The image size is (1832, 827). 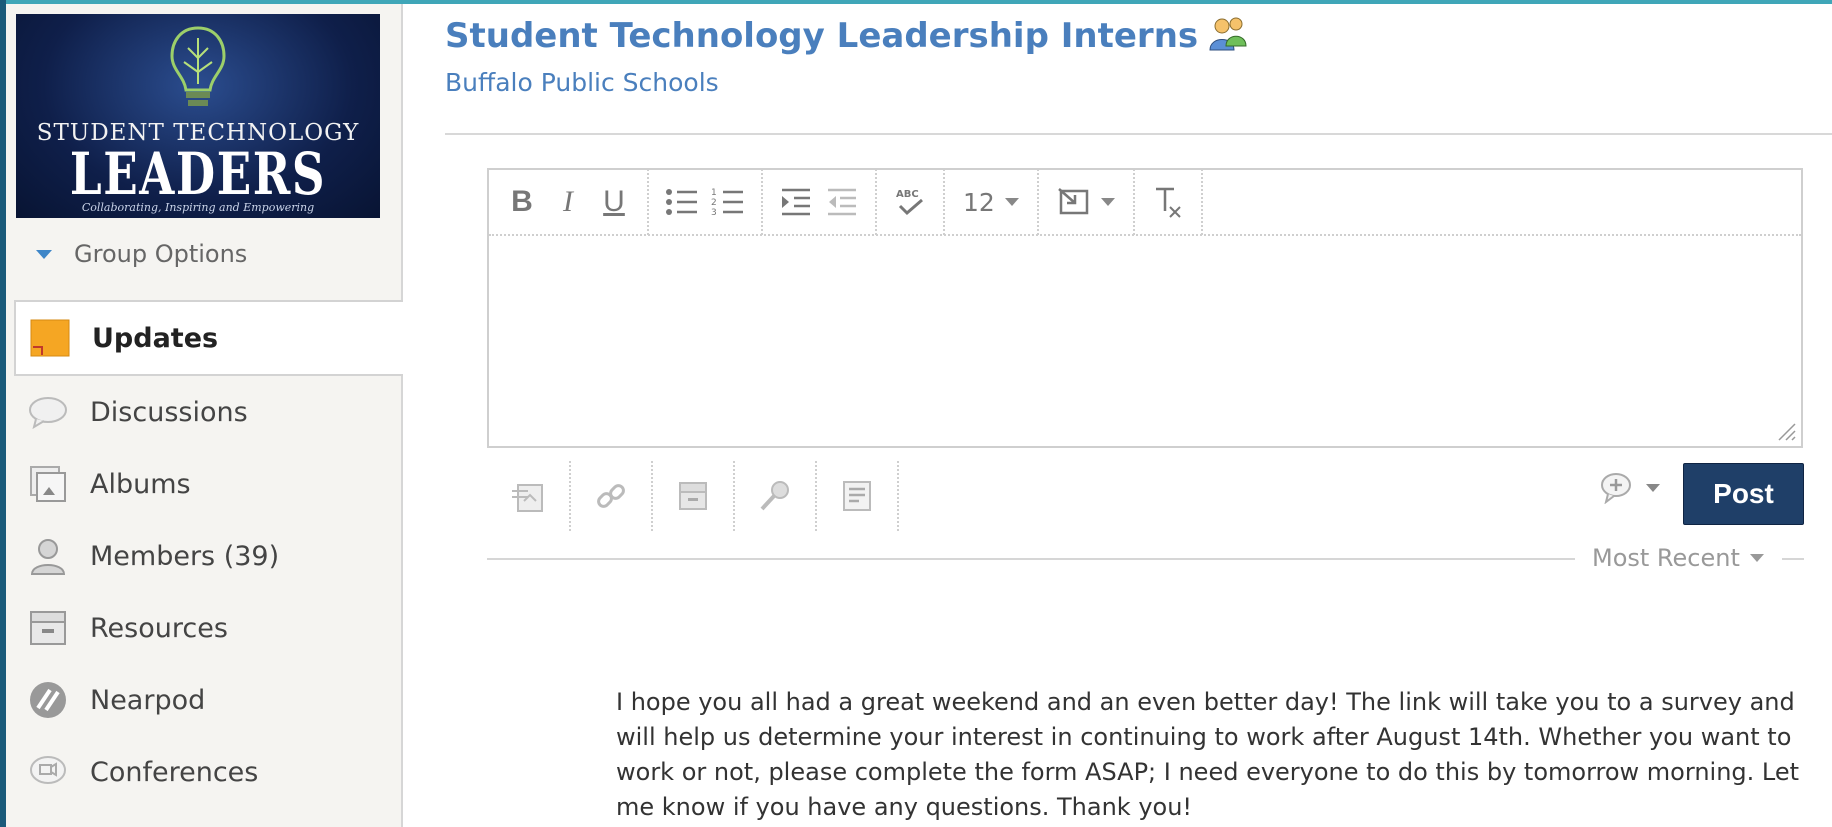 I want to click on svg-text: 2, so click(x=714, y=203).